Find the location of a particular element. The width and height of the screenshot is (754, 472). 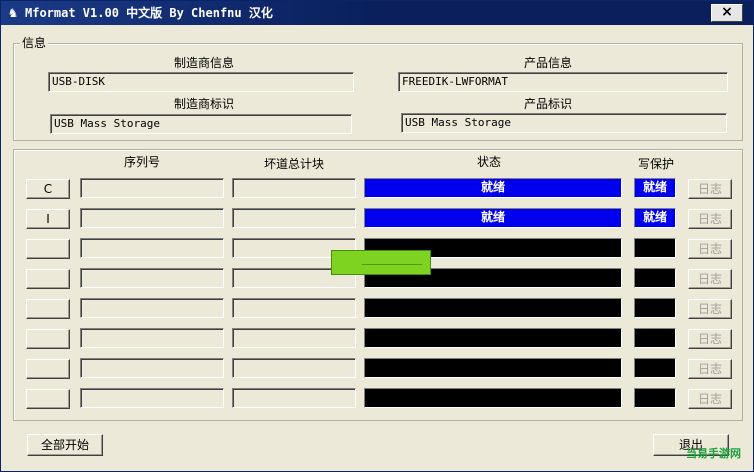

status-header: 状态 is located at coordinates (488, 162).